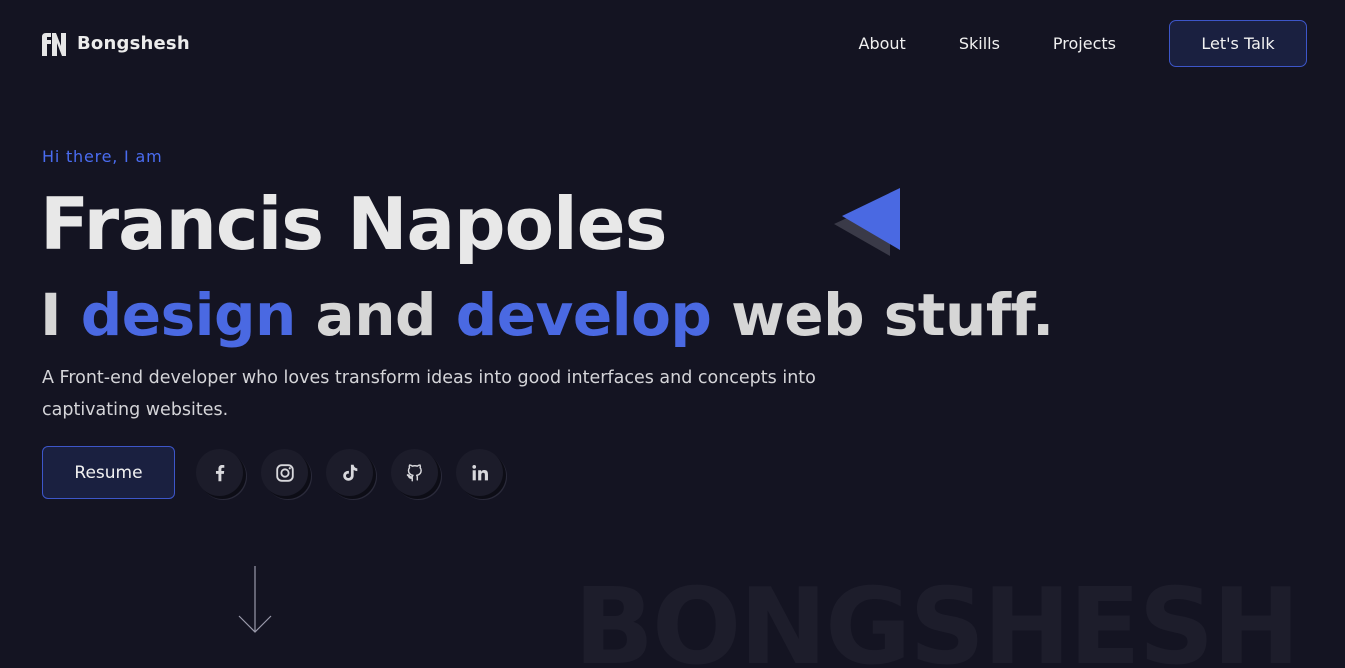  Describe the element at coordinates (102, 156) in the screenshot. I see `hero-greeting: Hi there, I am` at that location.